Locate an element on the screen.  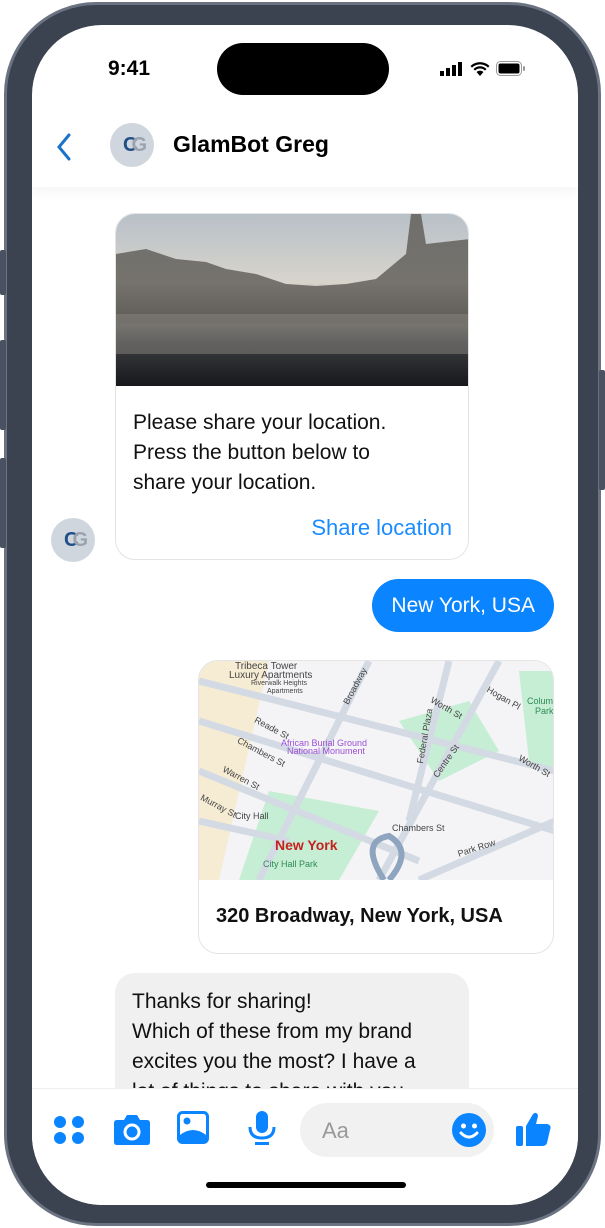
card-text-line: Press the button below to is located at coordinates (251, 452).